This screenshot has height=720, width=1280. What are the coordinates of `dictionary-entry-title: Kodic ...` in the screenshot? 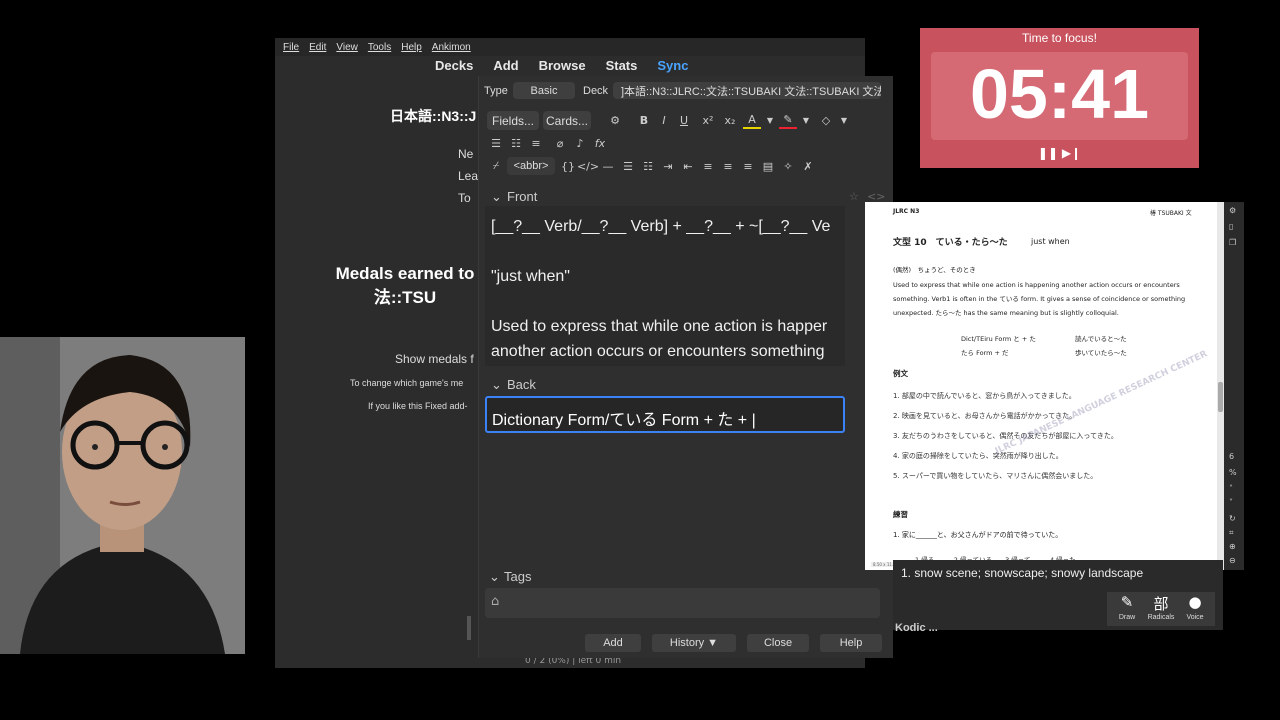 It's located at (916, 628).